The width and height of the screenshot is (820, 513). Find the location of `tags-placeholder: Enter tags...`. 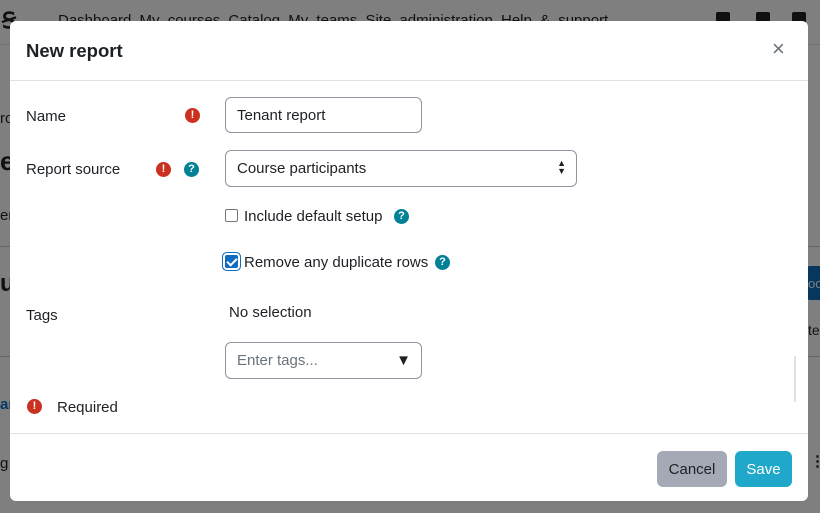

tags-placeholder: Enter tags... is located at coordinates (277, 360).